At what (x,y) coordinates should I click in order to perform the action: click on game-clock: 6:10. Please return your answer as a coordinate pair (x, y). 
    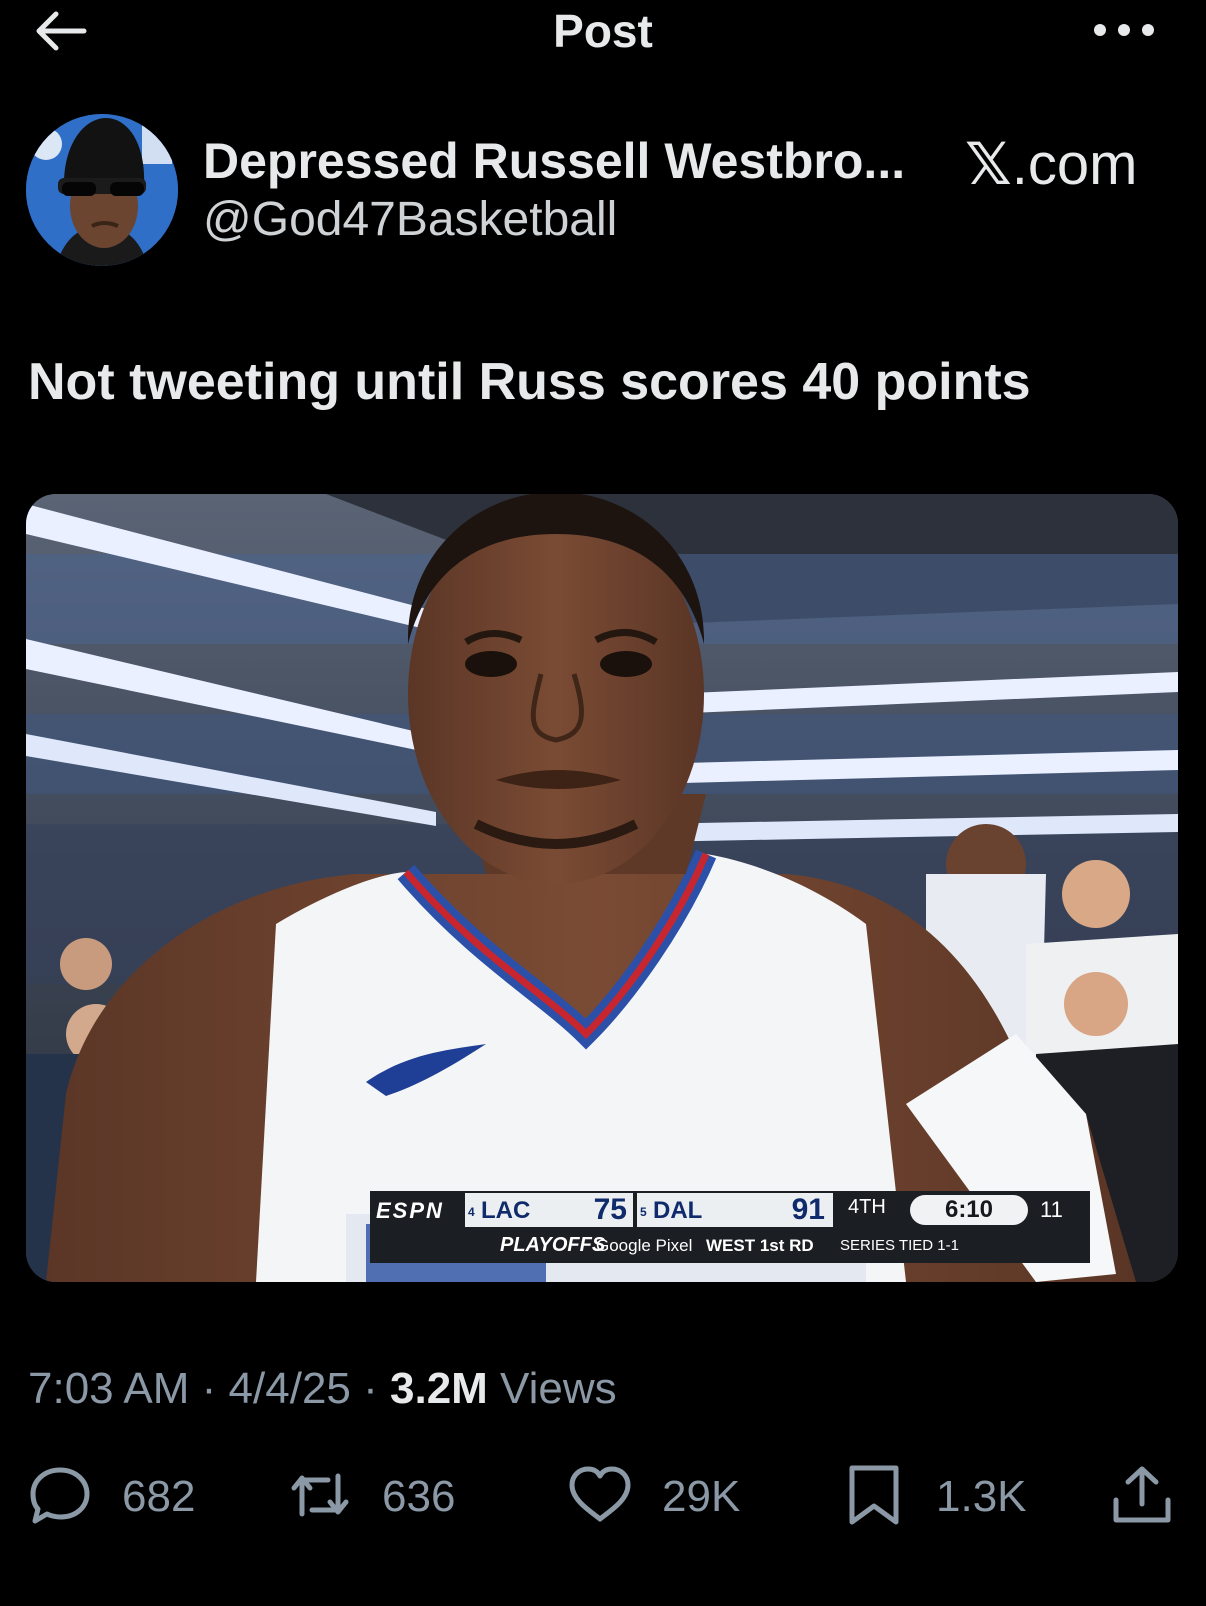
    Looking at the image, I should click on (969, 1210).